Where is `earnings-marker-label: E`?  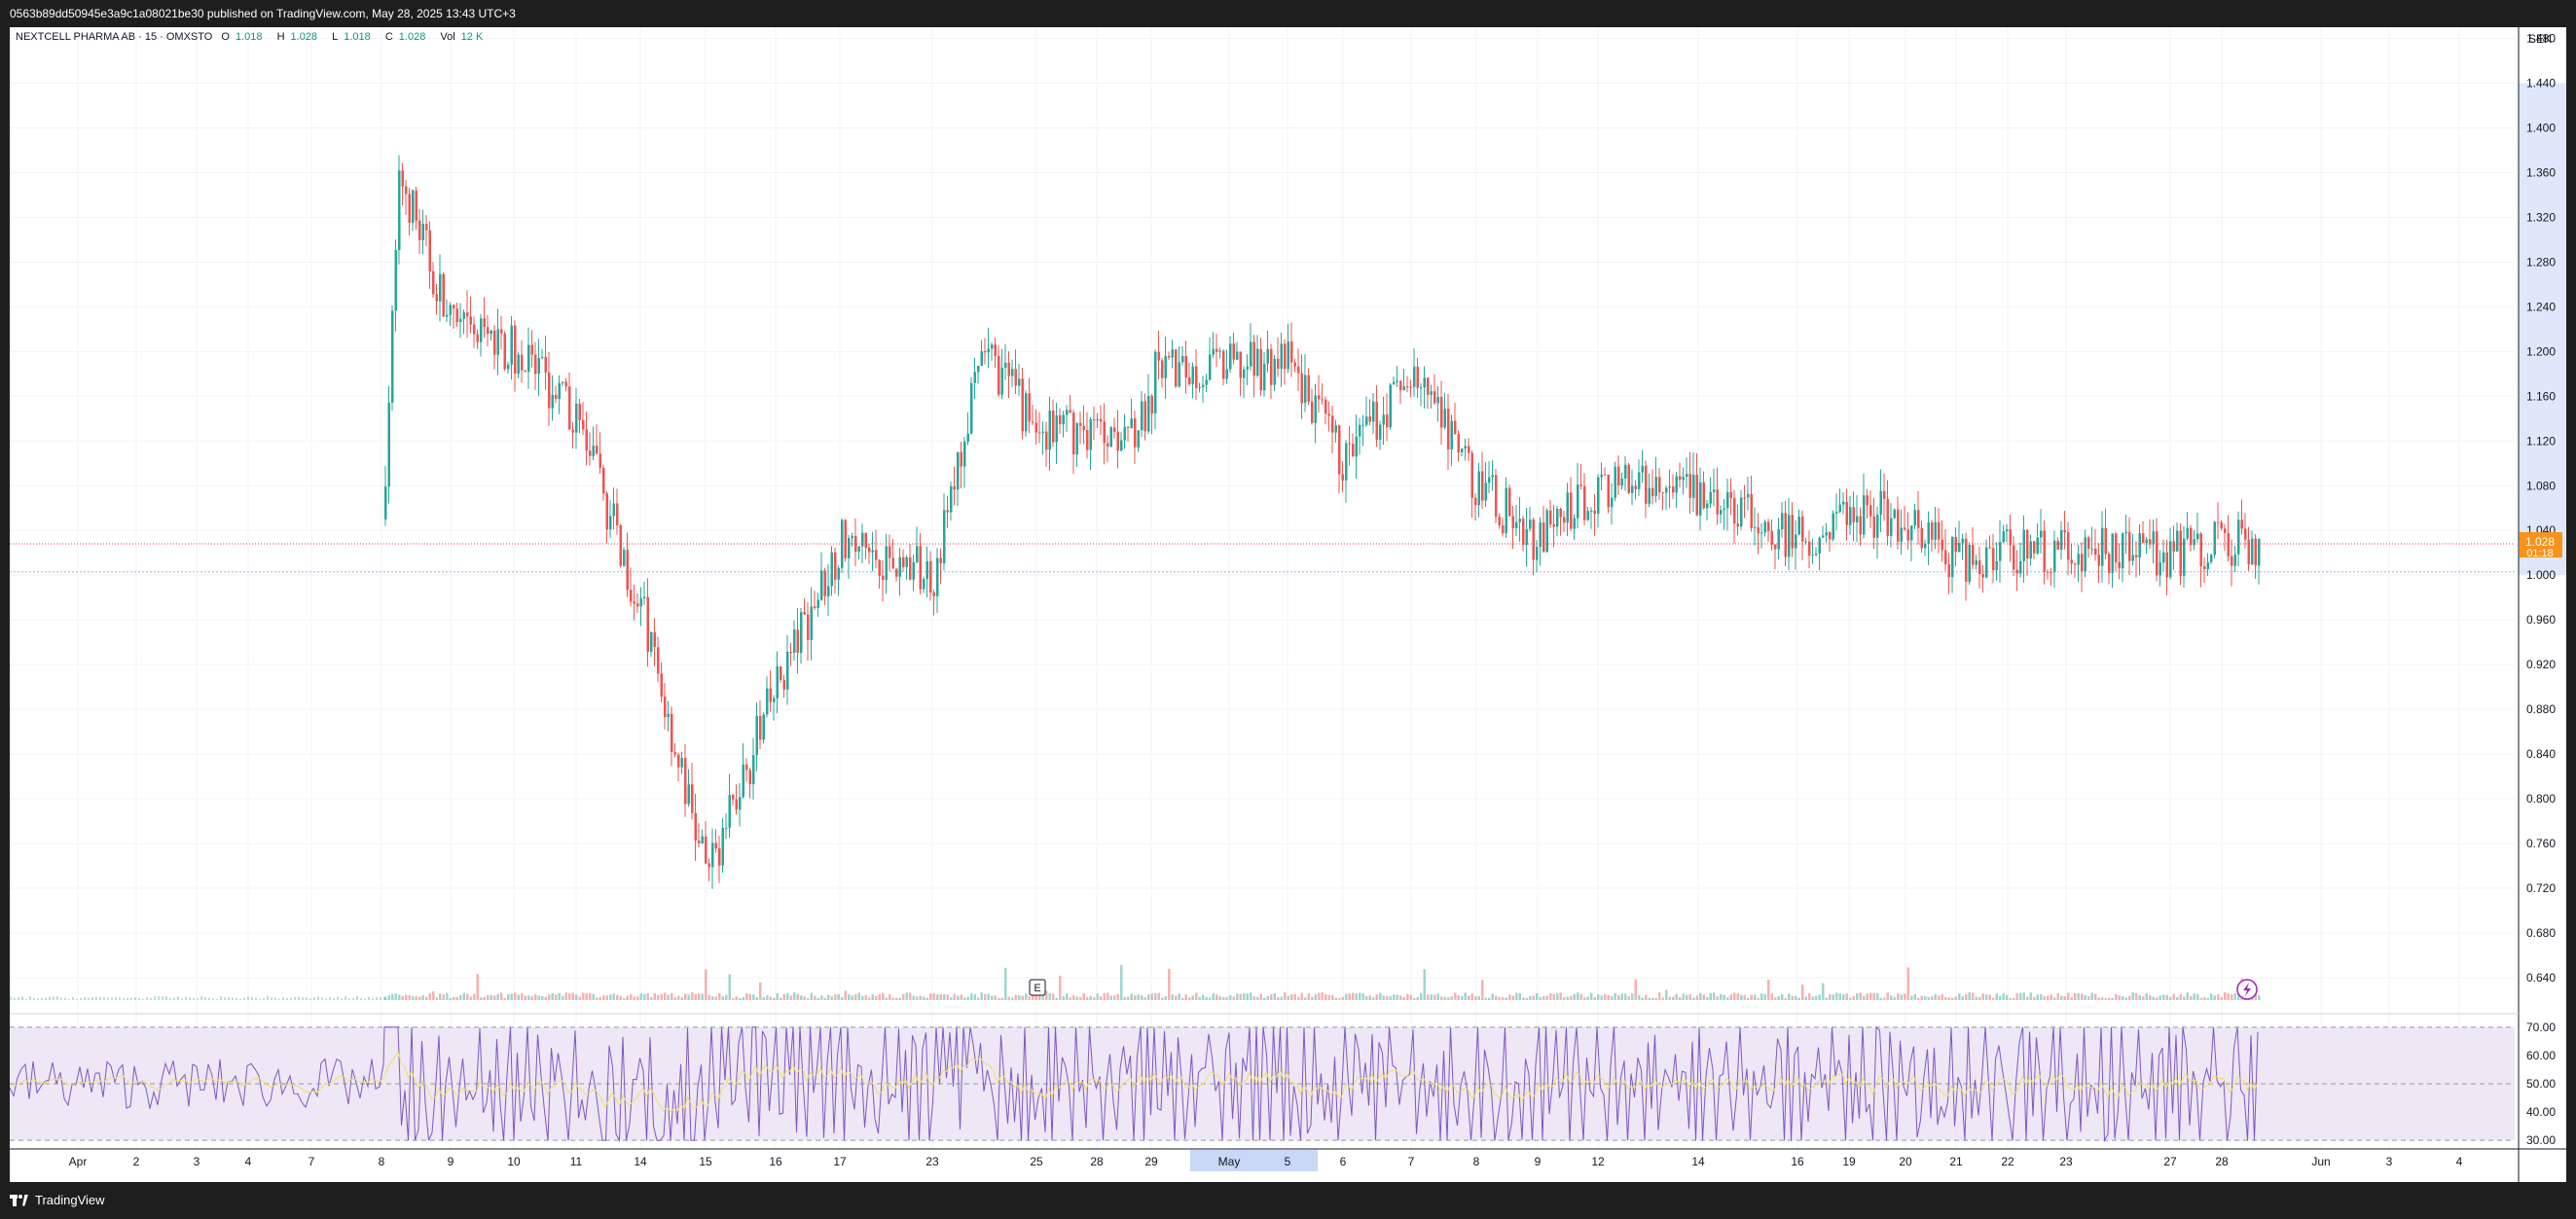
earnings-marker-label: E is located at coordinates (1037, 988).